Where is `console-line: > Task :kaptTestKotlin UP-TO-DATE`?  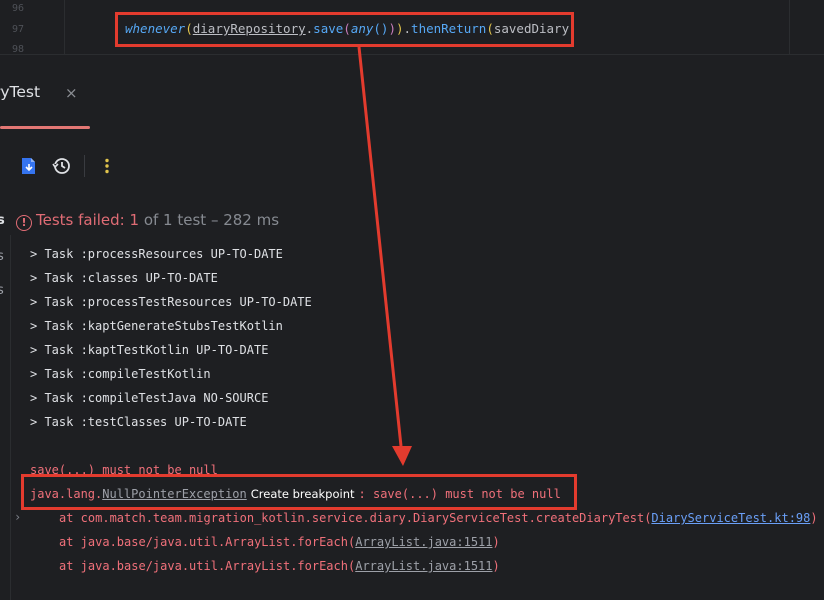
console-line: > Task :kaptTestKotlin UP-TO-DATE is located at coordinates (149, 350).